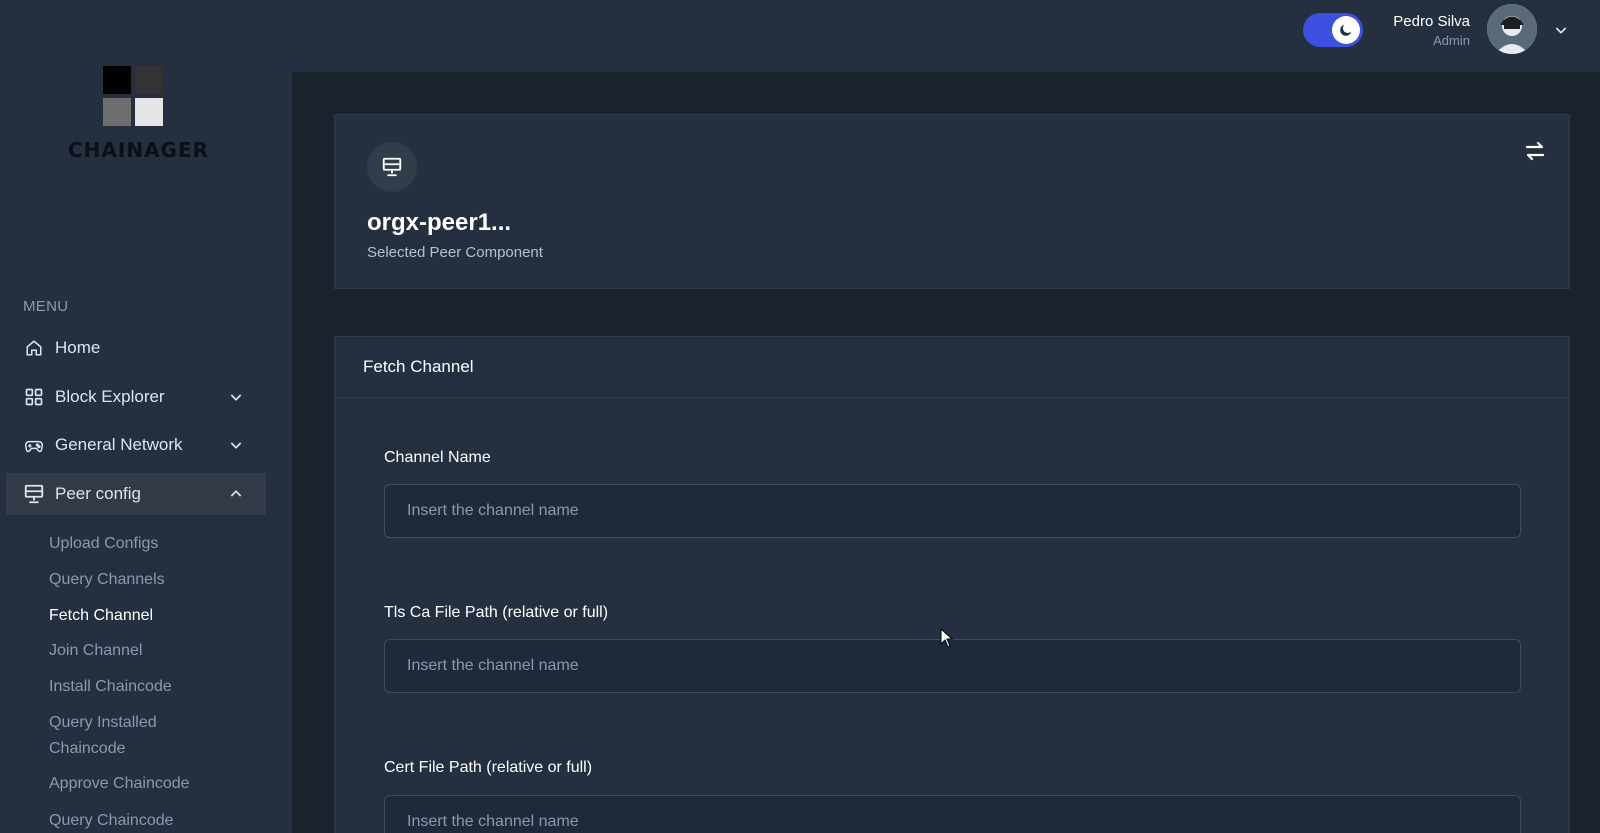  Describe the element at coordinates (488, 767) in the screenshot. I see `cert-file-path-label: Cert File Path (relative or full)` at that location.